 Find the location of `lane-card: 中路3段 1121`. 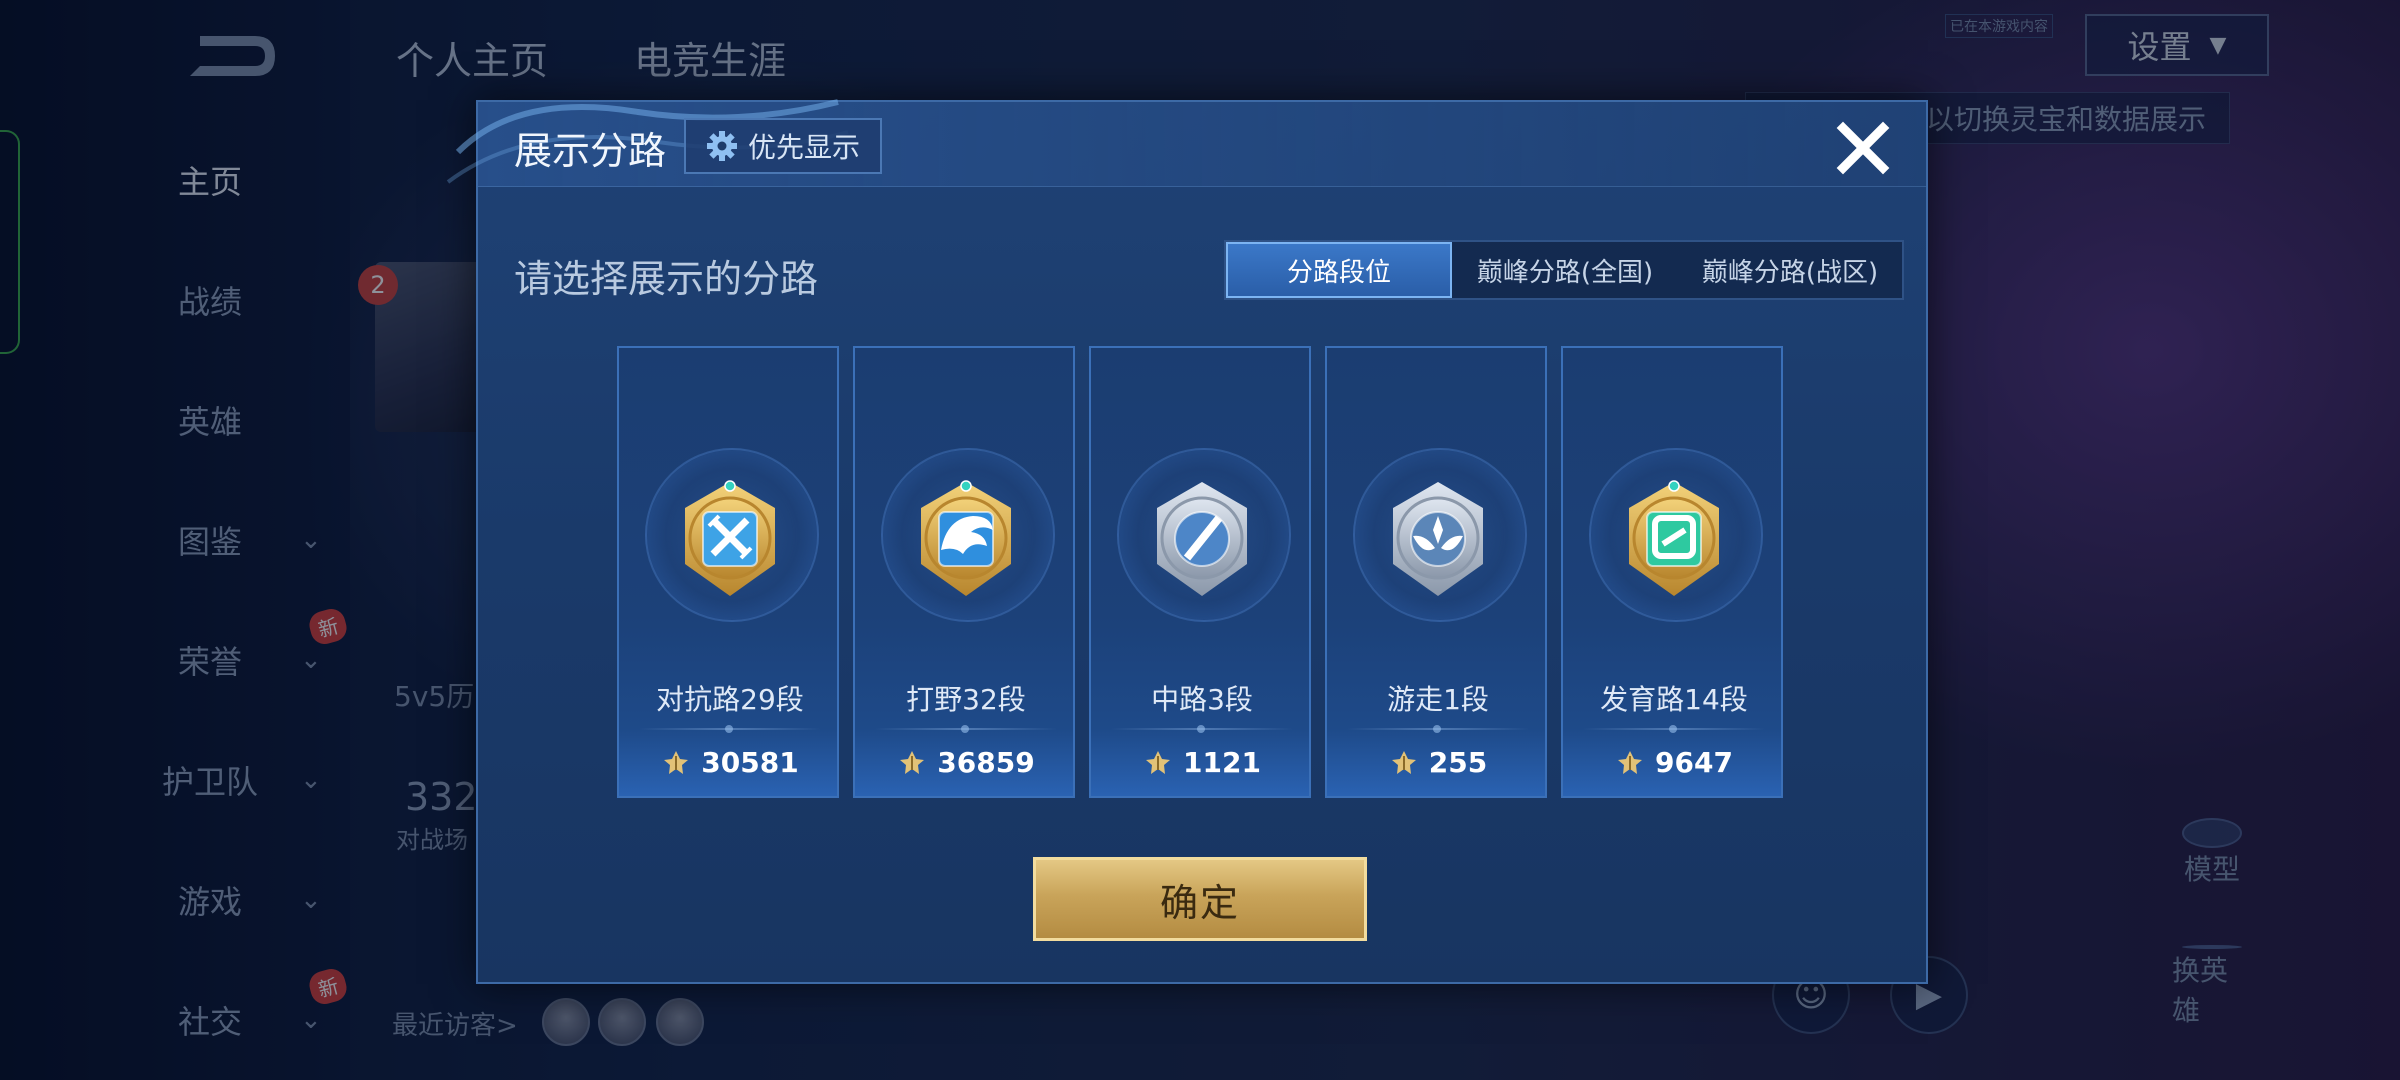

lane-card: 中路3段 1121 is located at coordinates (1200, 572).